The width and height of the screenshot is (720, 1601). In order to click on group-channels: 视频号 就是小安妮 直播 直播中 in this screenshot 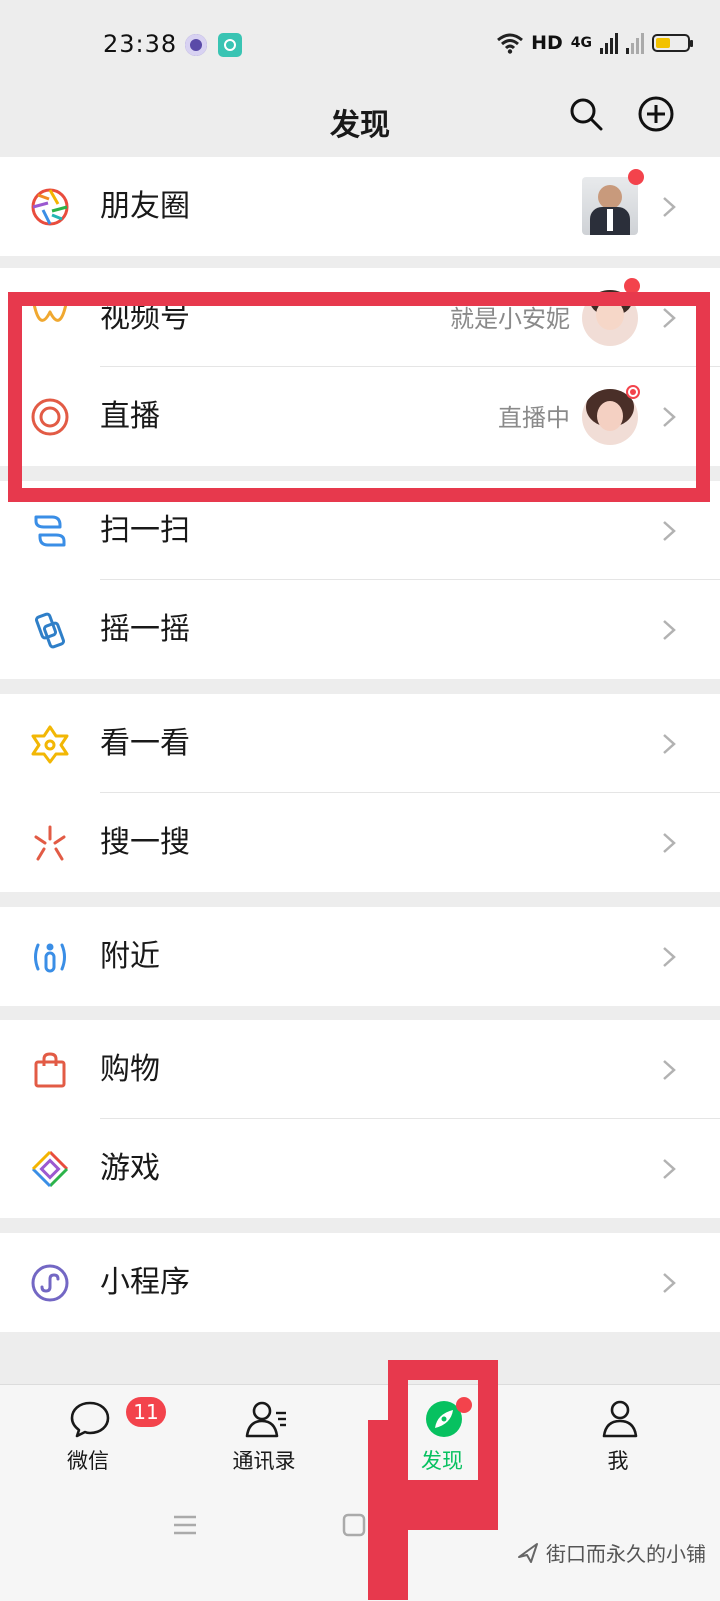, I will do `click(360, 367)`.